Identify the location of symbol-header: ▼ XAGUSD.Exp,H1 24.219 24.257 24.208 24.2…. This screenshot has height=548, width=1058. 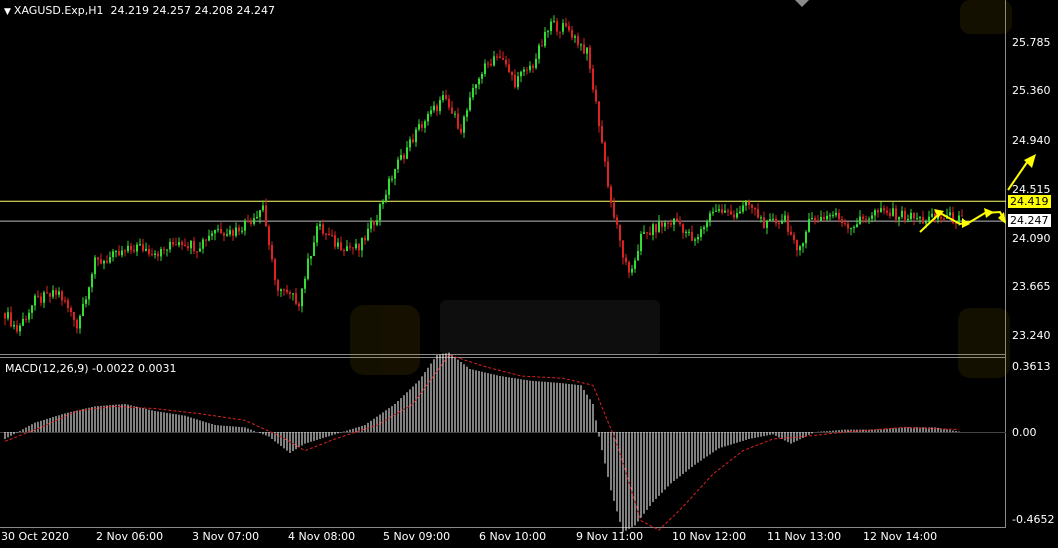
(139, 11).